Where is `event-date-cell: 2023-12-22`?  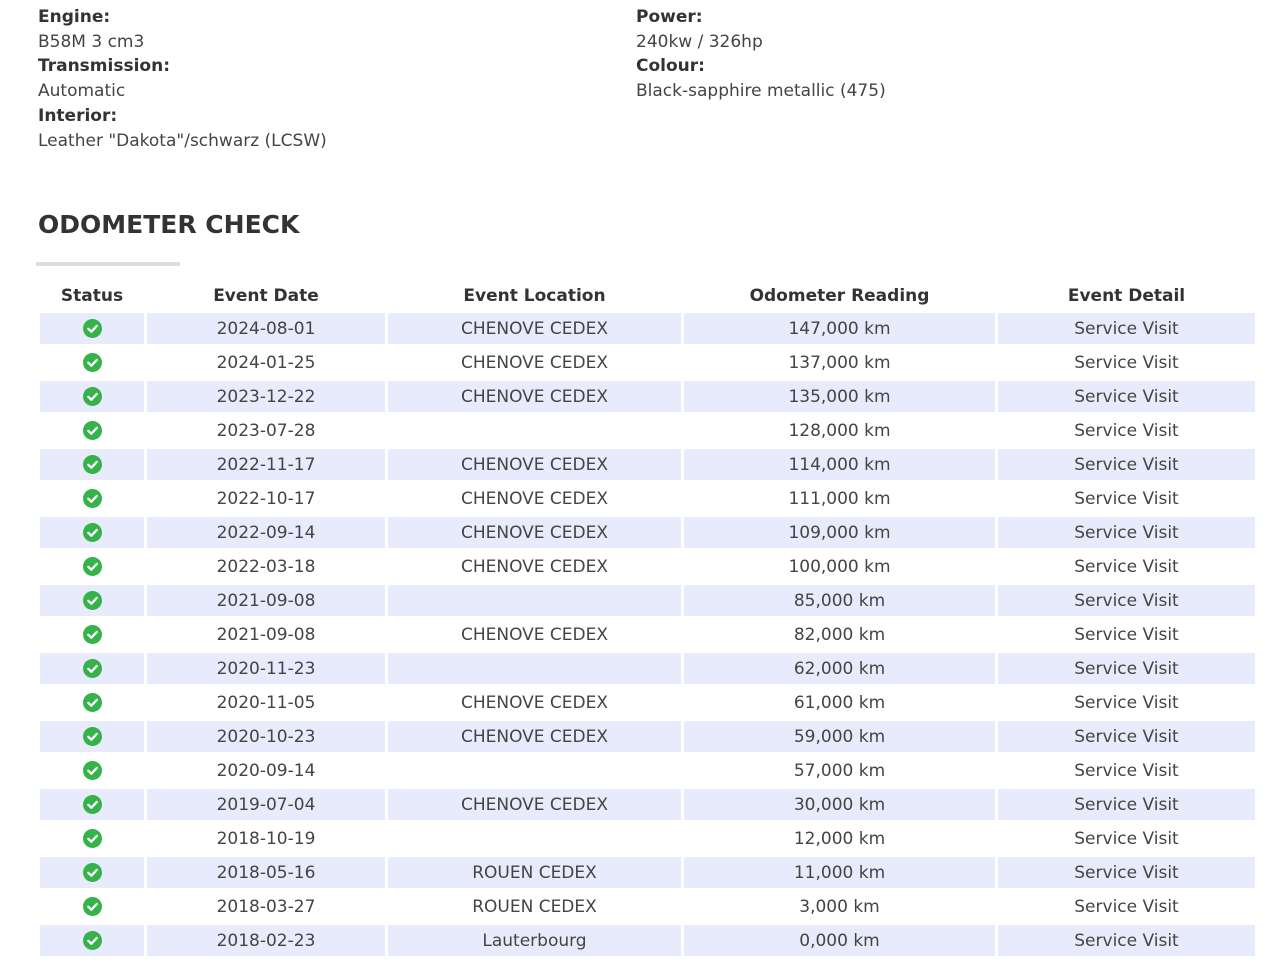 event-date-cell: 2023-12-22 is located at coordinates (266, 396).